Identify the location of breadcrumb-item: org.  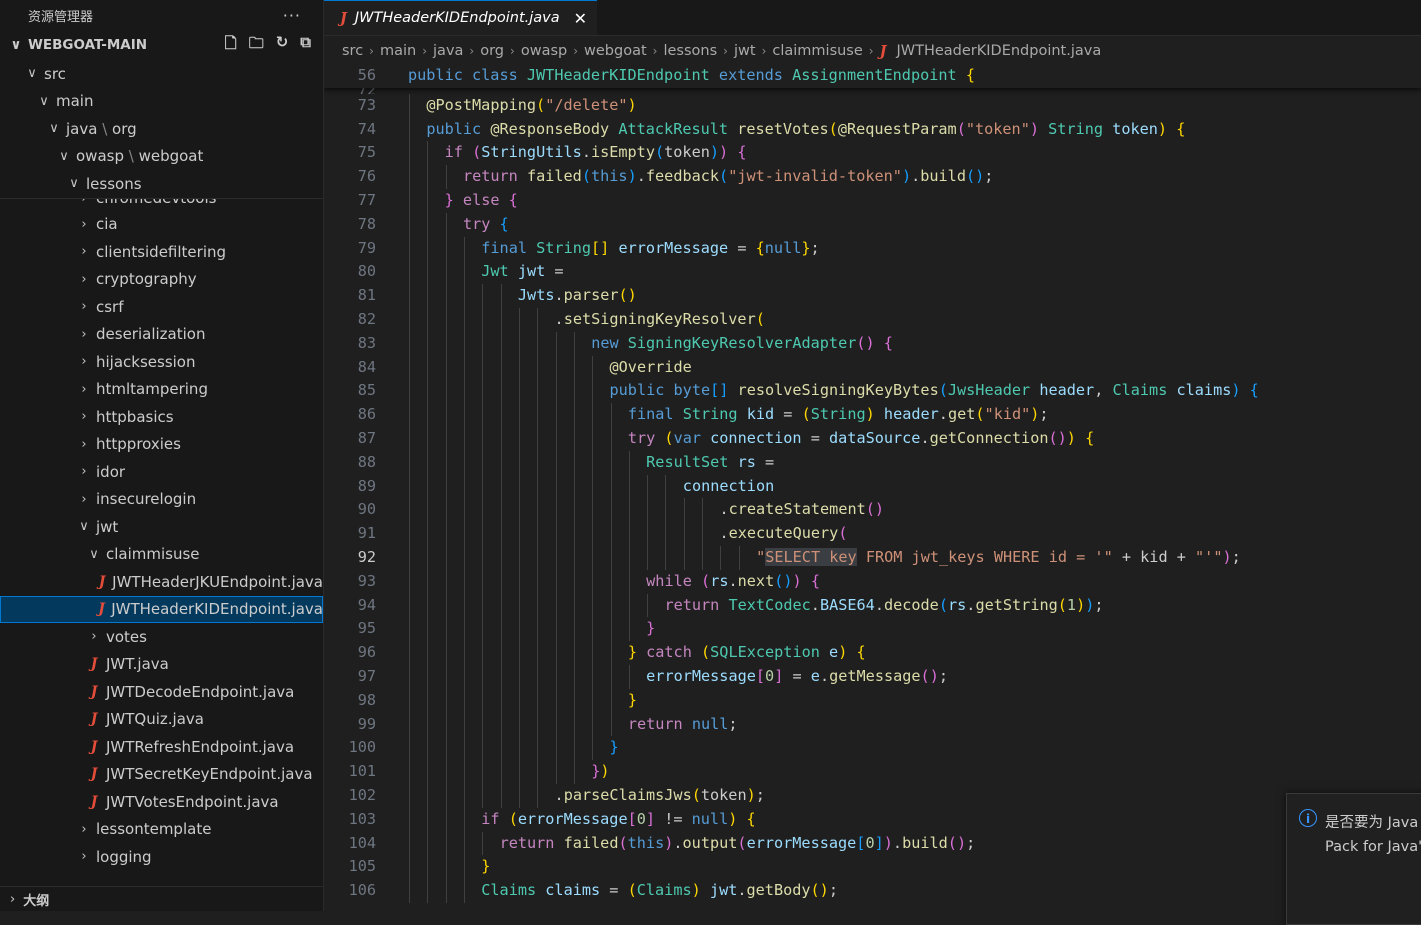
(492, 51).